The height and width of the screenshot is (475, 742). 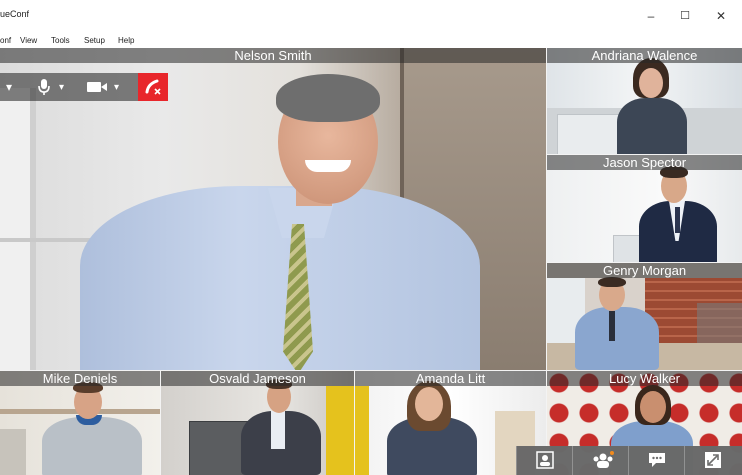 I want to click on minimize-button: –, so click(x=651, y=16).